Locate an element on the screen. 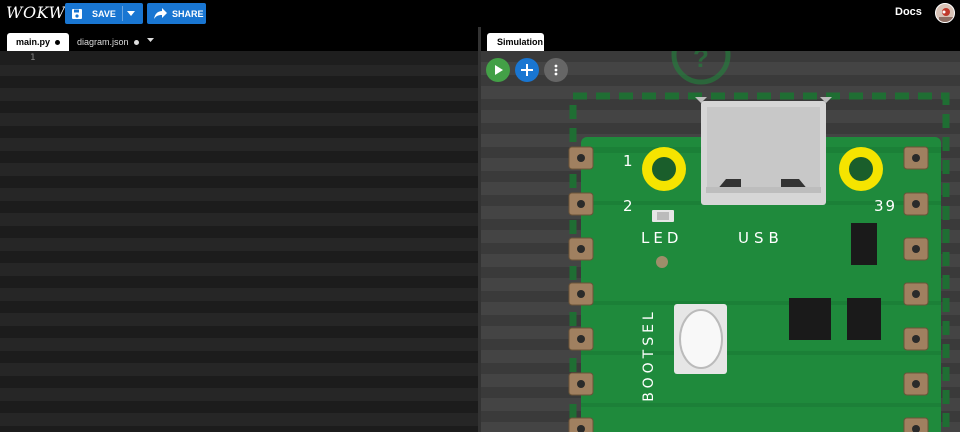  tab-main-py: main.py is located at coordinates (38, 42).